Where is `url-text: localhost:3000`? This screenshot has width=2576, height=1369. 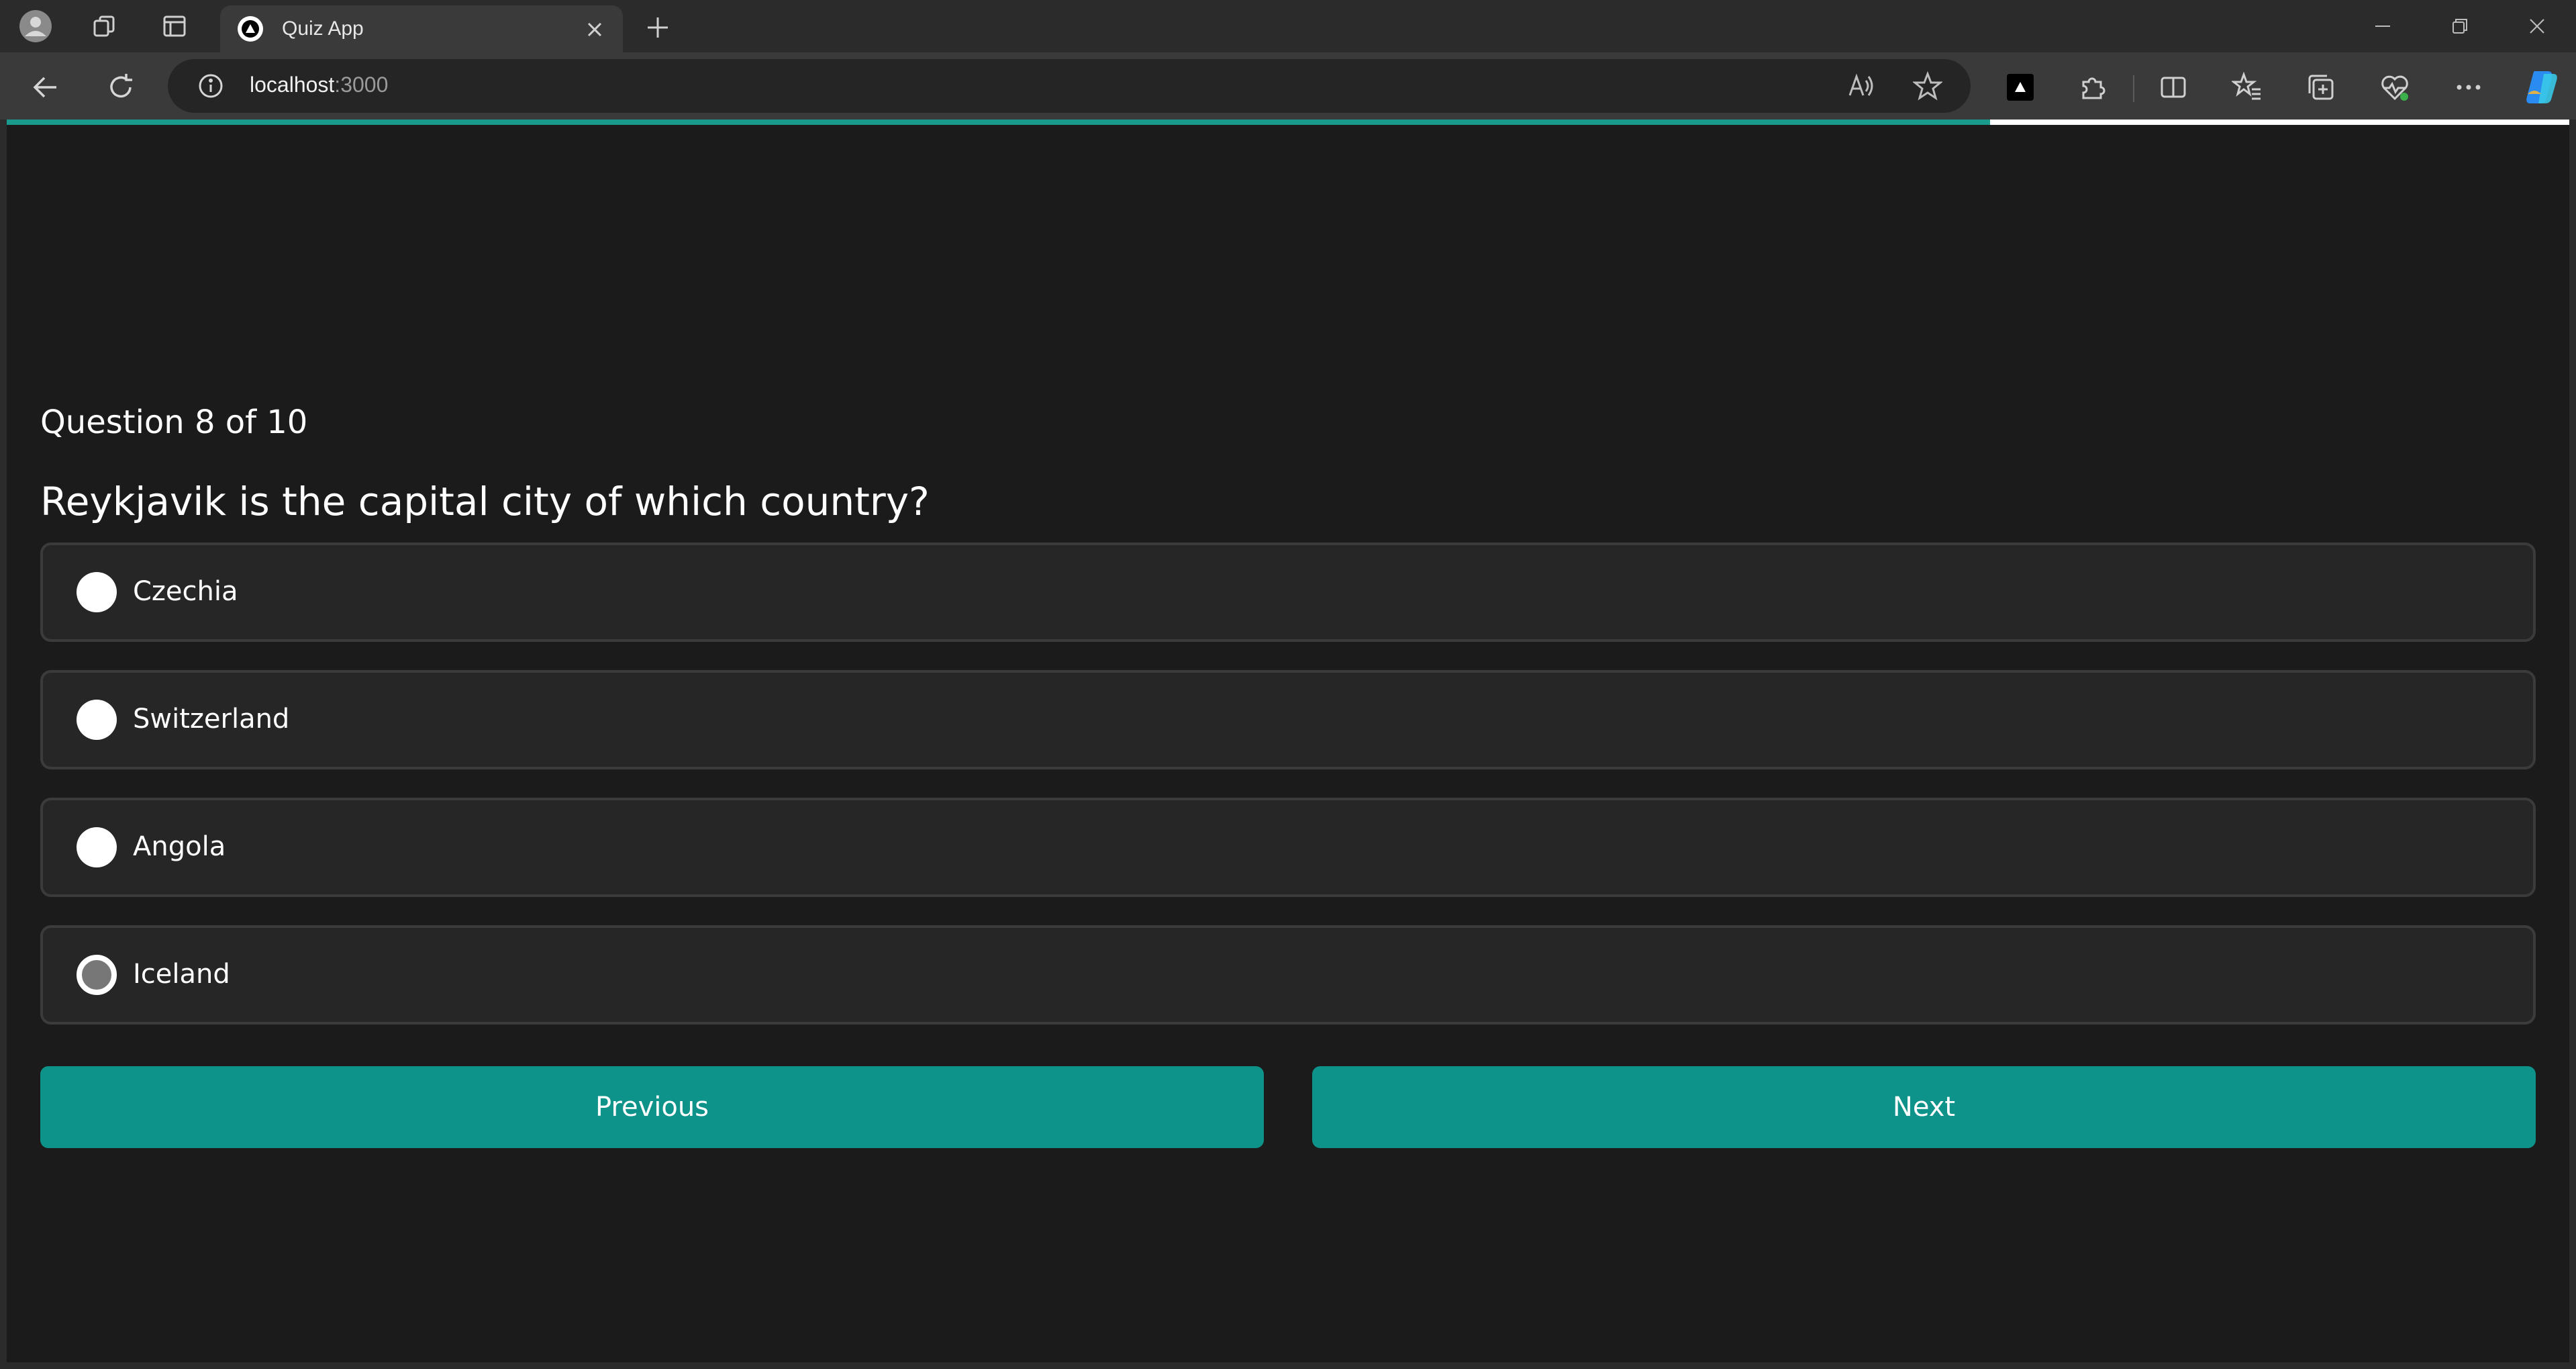 url-text: localhost:3000 is located at coordinates (319, 85).